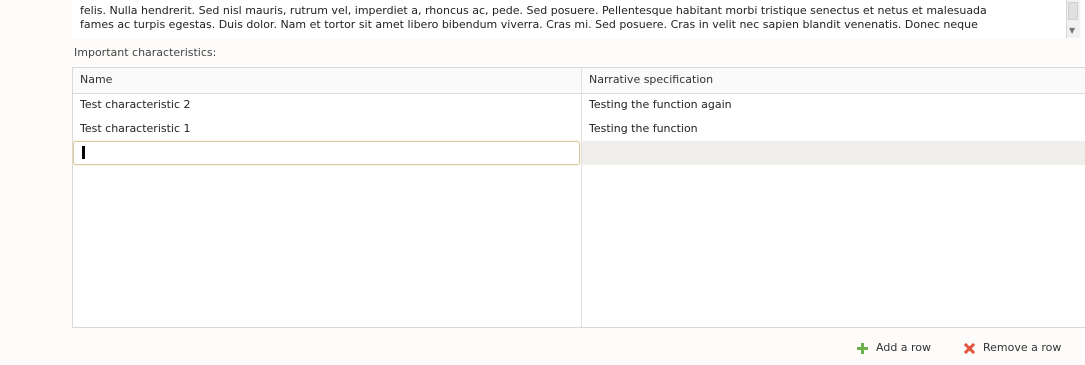  I want to click on description-scrollbar: ▼, so click(1073, 19).